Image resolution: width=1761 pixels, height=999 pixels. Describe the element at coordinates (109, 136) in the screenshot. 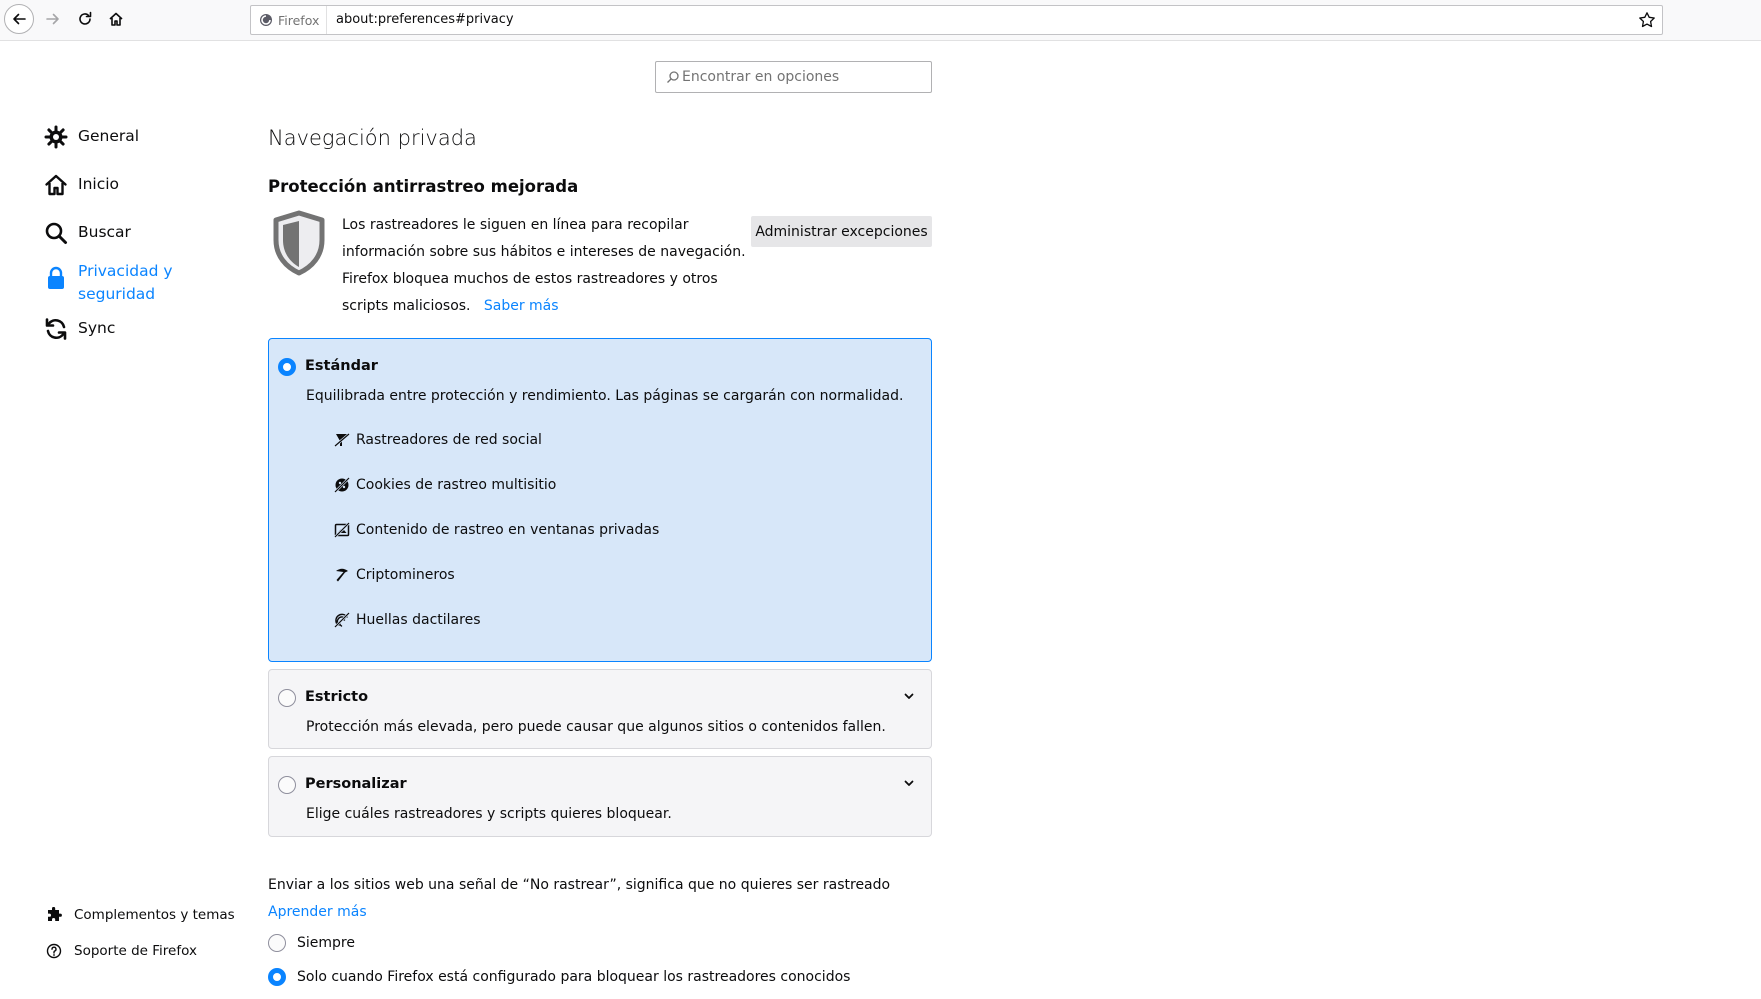

I see `sidebar-item-label: General` at that location.